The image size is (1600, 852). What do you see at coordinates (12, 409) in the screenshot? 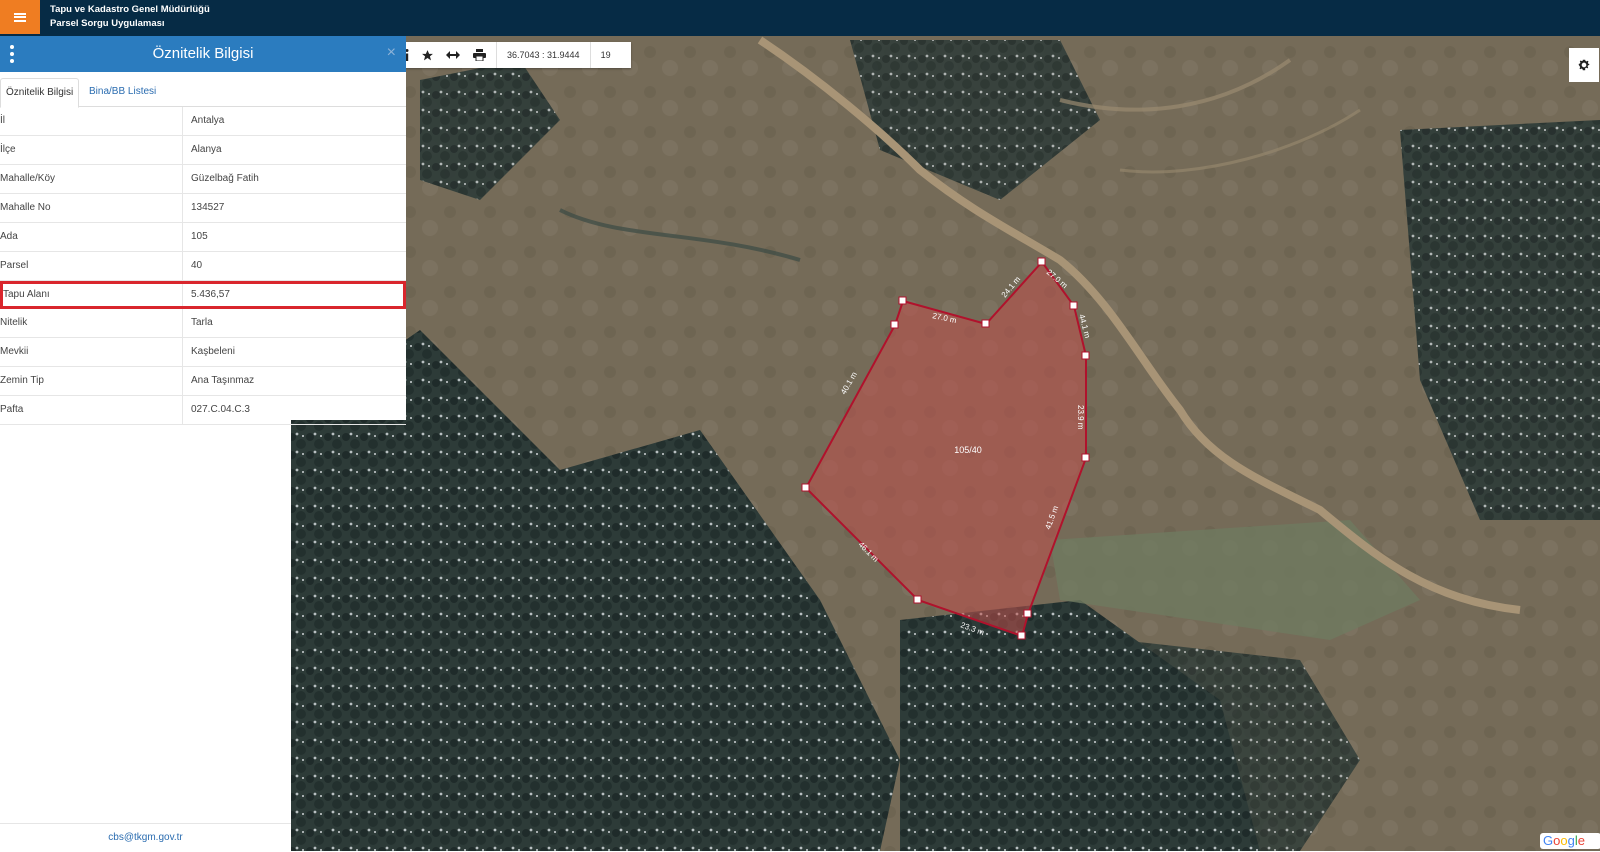
I see `row-key: Pafta` at bounding box center [12, 409].